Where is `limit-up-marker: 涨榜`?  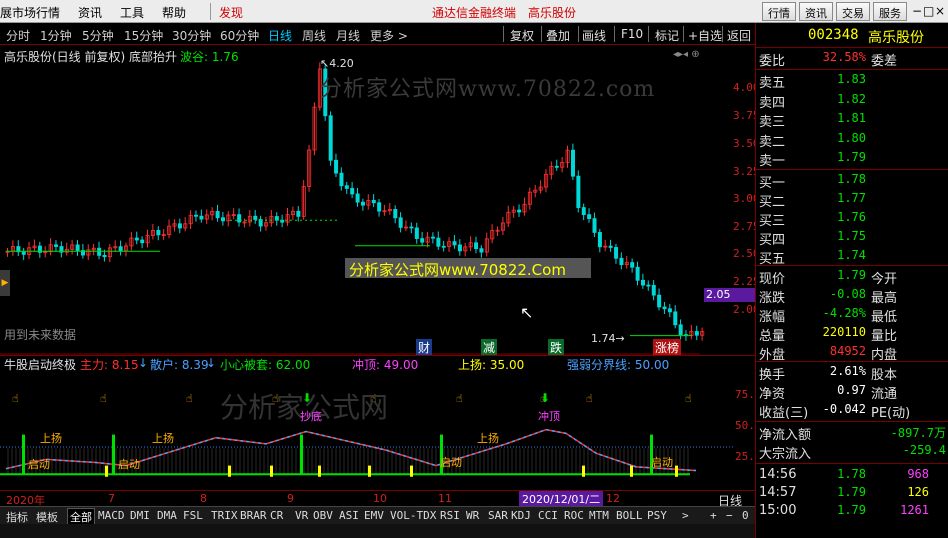 limit-up-marker: 涨榜 is located at coordinates (667, 347).